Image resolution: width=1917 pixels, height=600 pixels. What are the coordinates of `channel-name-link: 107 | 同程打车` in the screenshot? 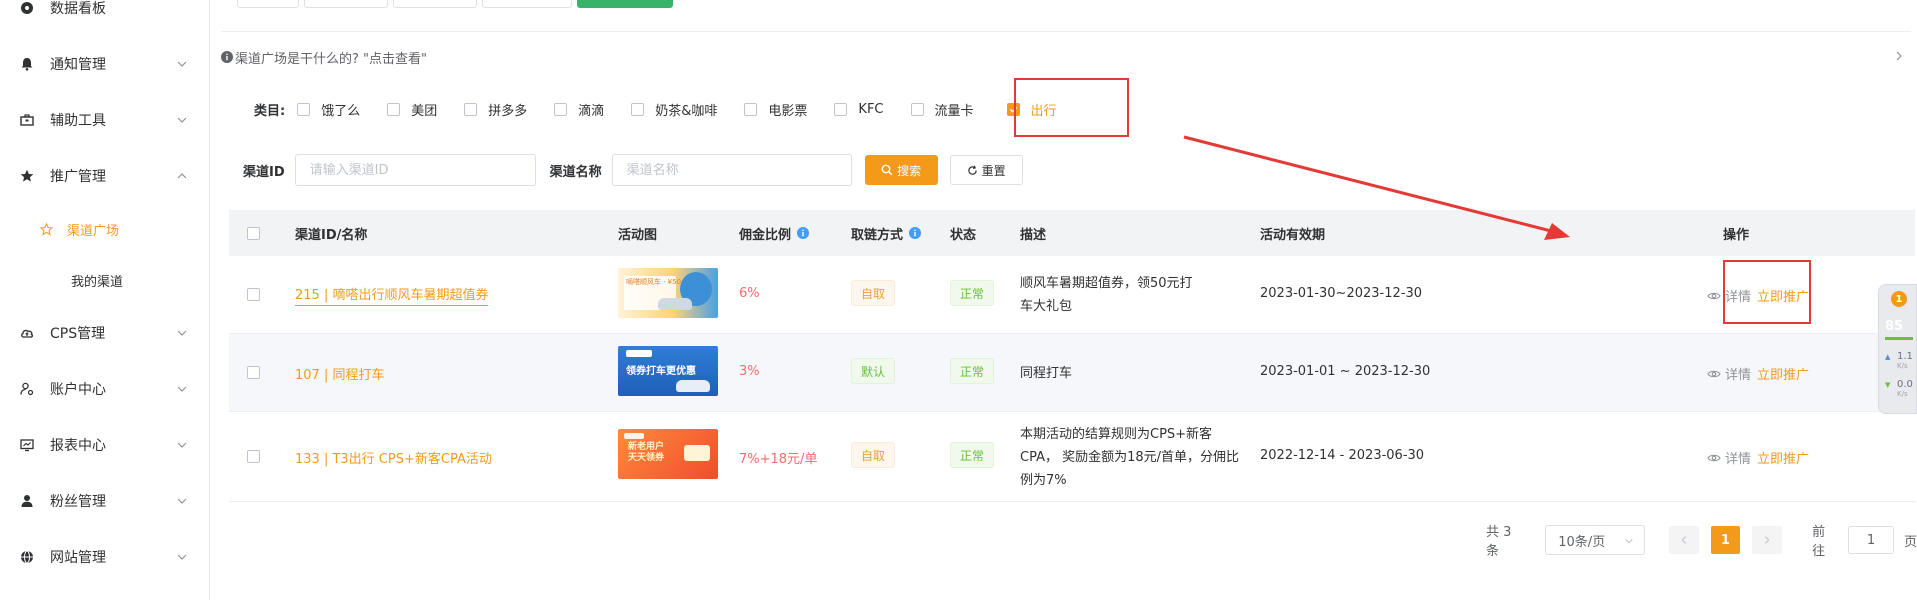 It's located at (339, 373).